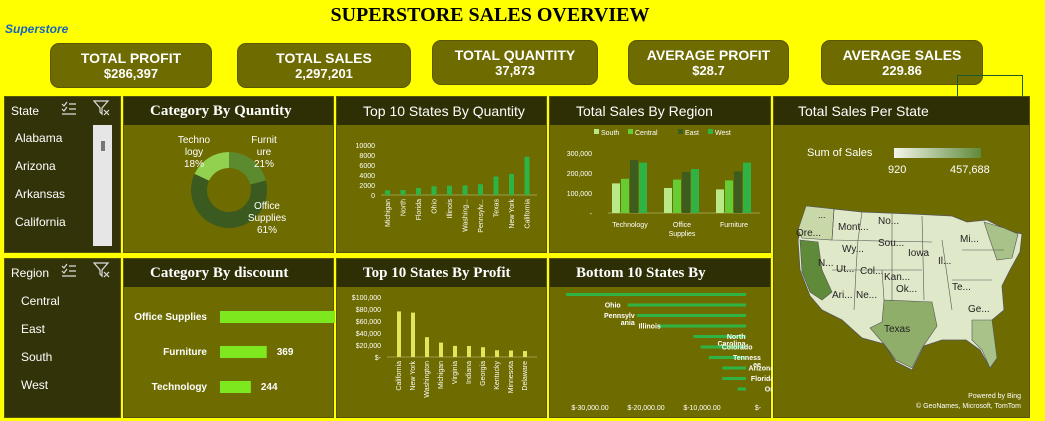  I want to click on slicer-header: Region, so click(30, 273).